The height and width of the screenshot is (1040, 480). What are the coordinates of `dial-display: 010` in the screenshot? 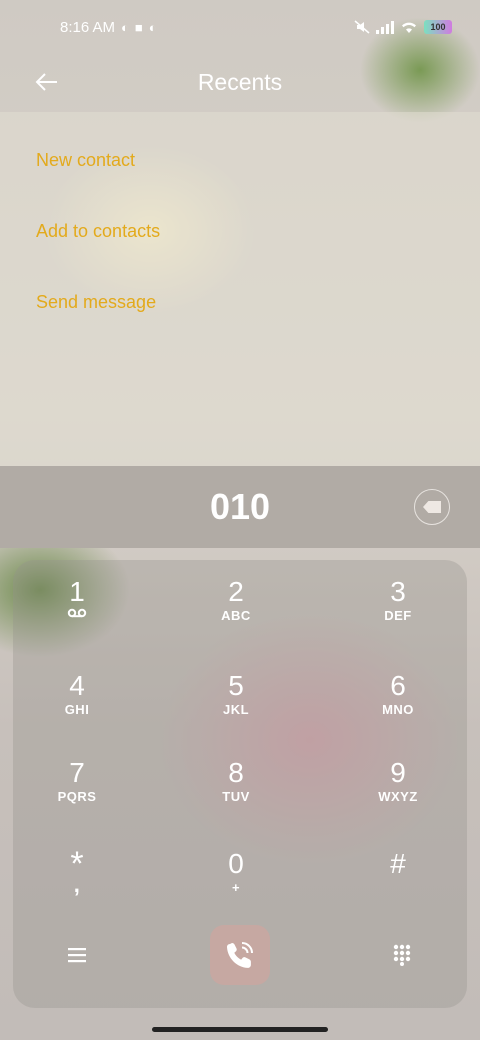 It's located at (240, 507).